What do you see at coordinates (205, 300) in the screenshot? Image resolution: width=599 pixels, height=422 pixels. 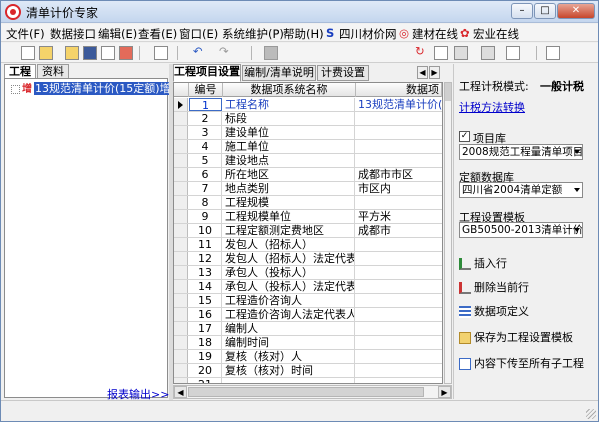 I see `cell-num: 15` at bounding box center [205, 300].